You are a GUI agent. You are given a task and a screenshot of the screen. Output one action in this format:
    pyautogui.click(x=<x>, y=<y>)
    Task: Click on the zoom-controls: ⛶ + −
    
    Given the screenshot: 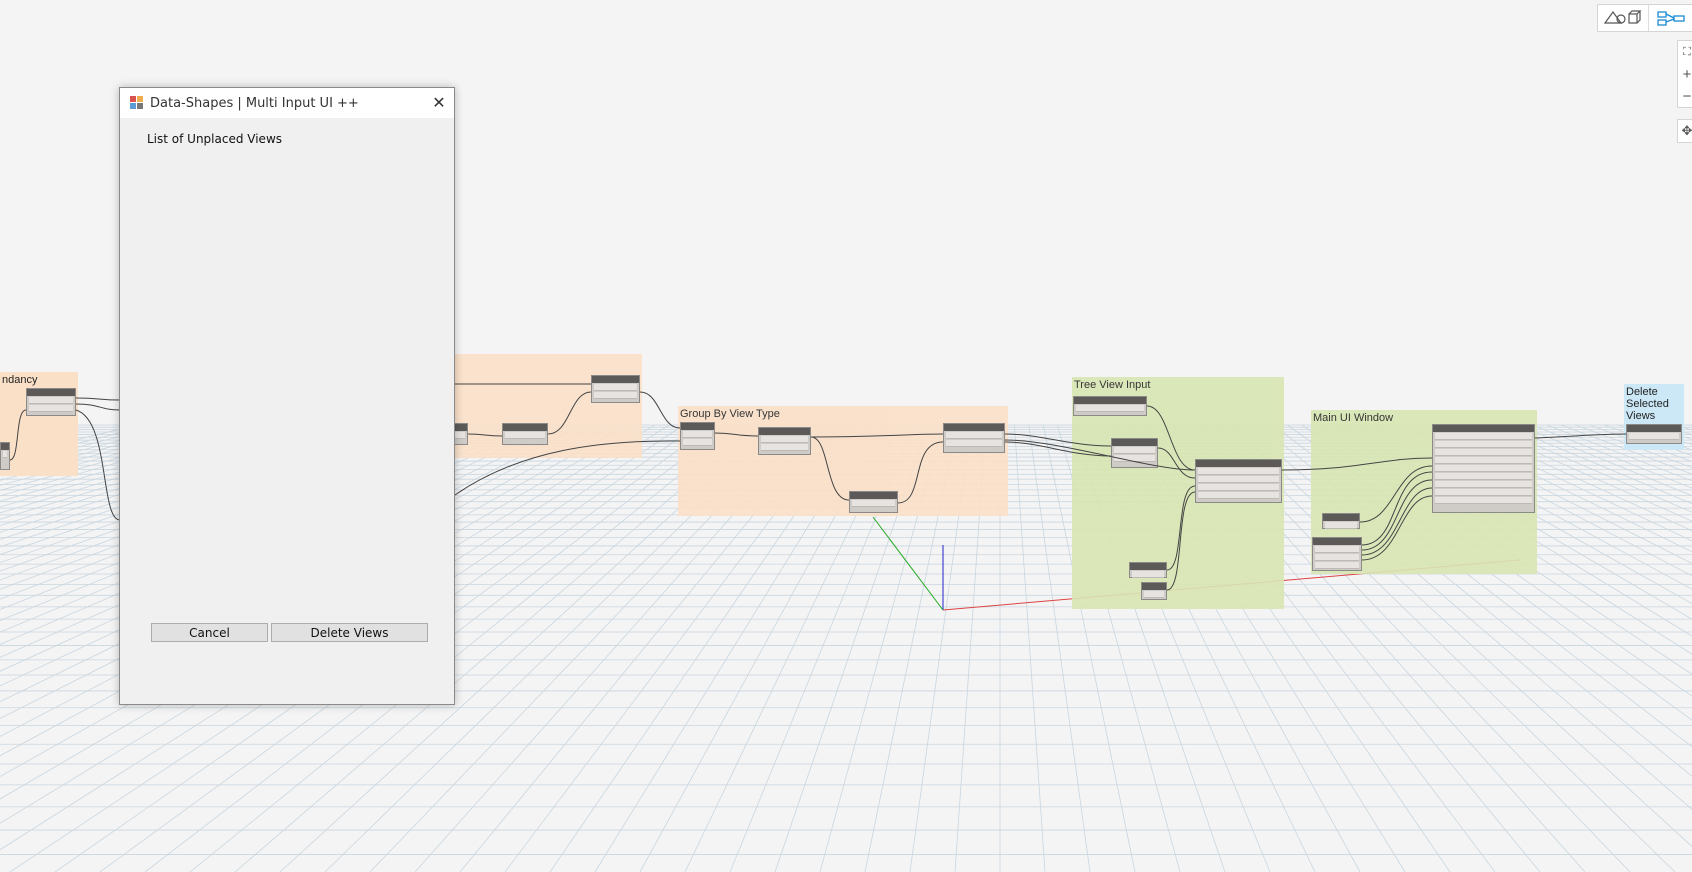 What is the action you would take?
    pyautogui.click(x=1684, y=74)
    